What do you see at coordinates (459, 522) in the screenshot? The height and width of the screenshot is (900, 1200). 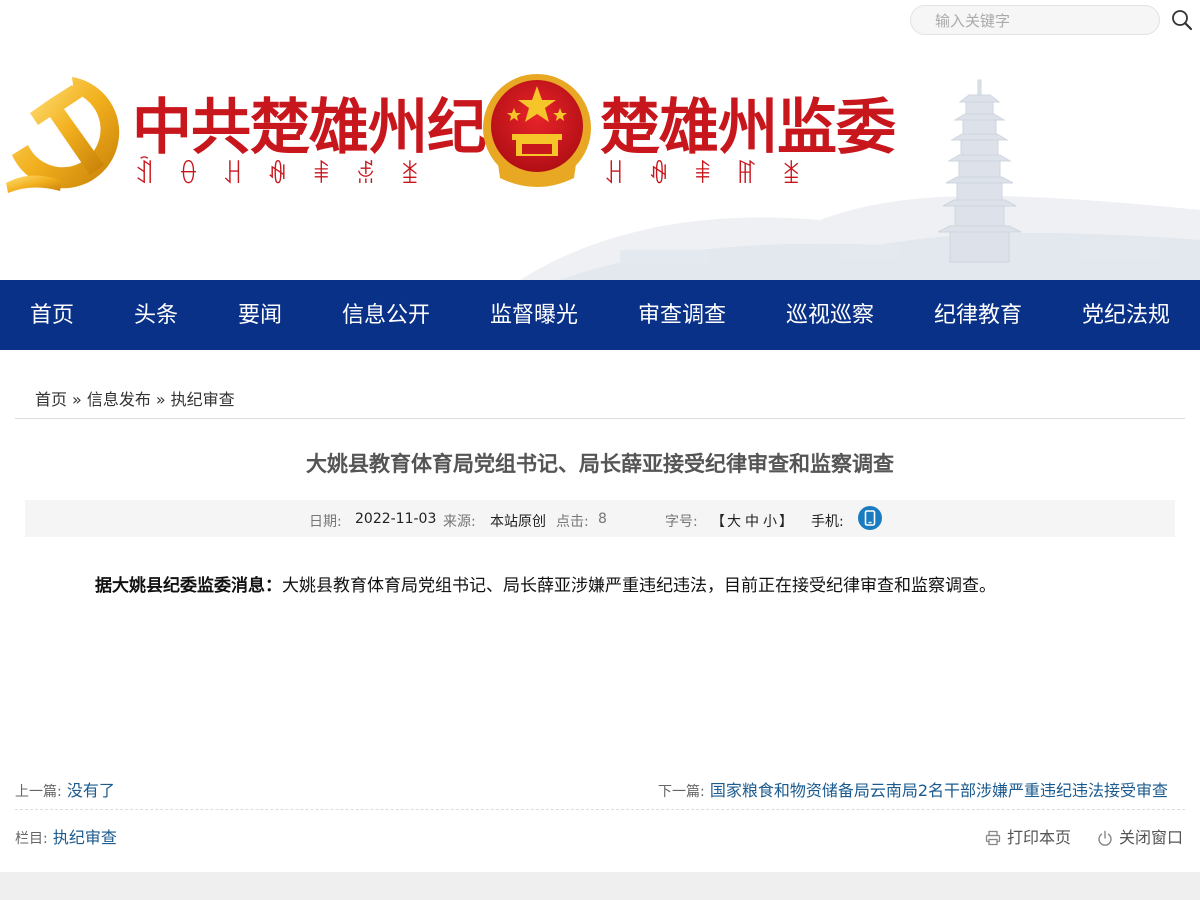 I see `source-label: 来源:` at bounding box center [459, 522].